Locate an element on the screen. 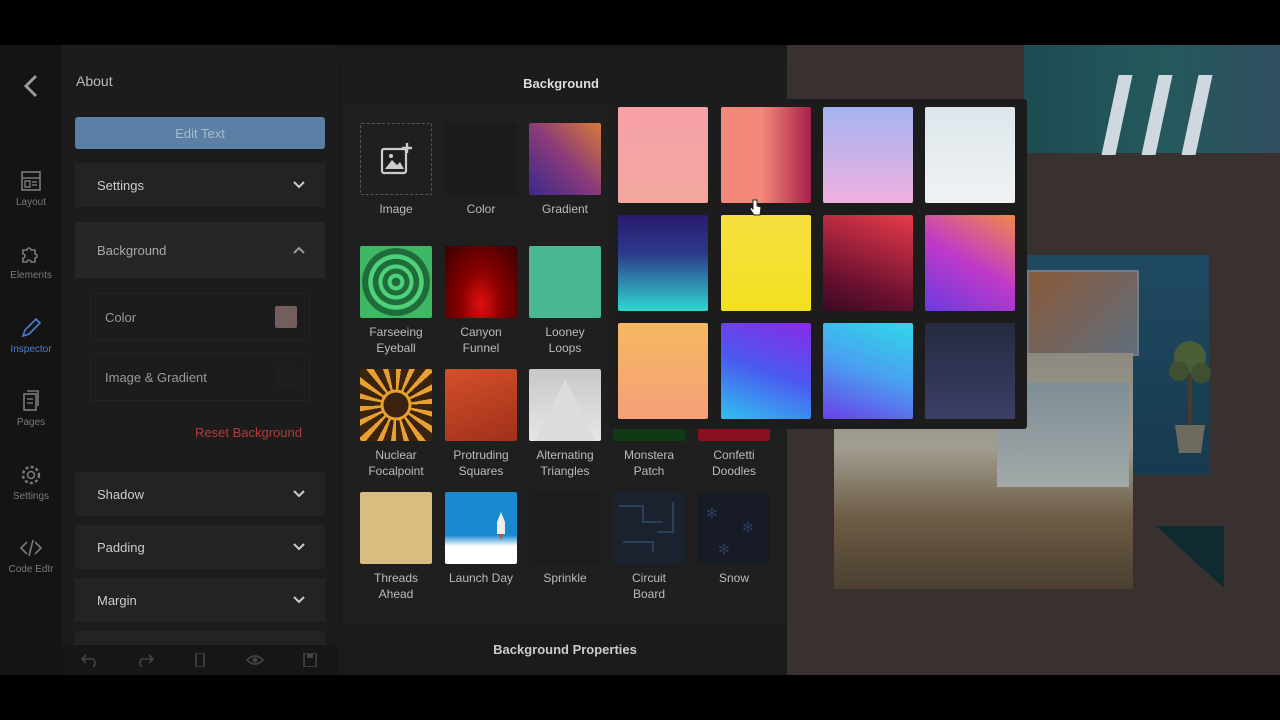 The image size is (1280, 720). bg-option-circuit-board: Circuit Board is located at coordinates (650, 547).